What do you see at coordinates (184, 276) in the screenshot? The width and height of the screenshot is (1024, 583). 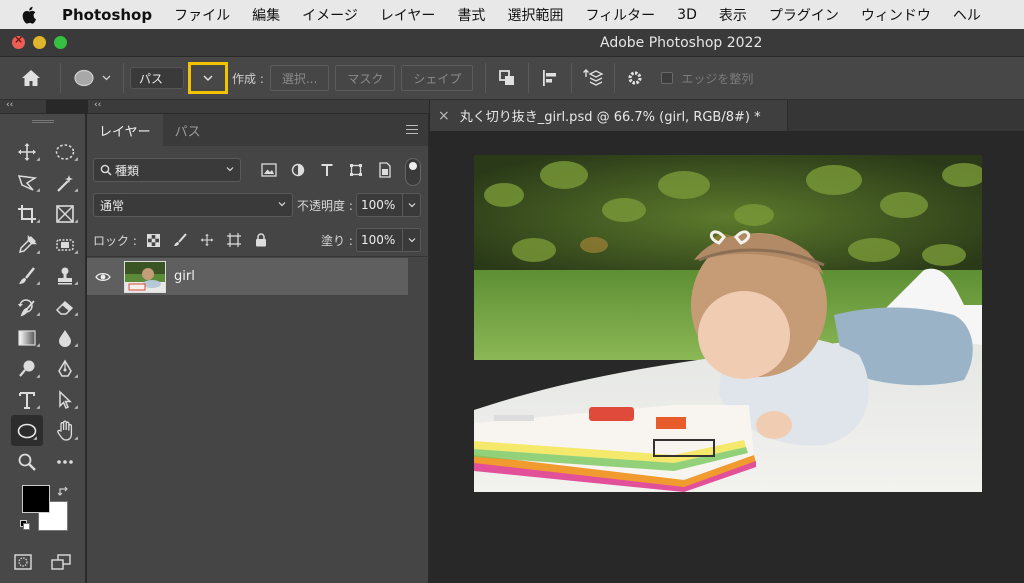 I see `layer-name: girl` at bounding box center [184, 276].